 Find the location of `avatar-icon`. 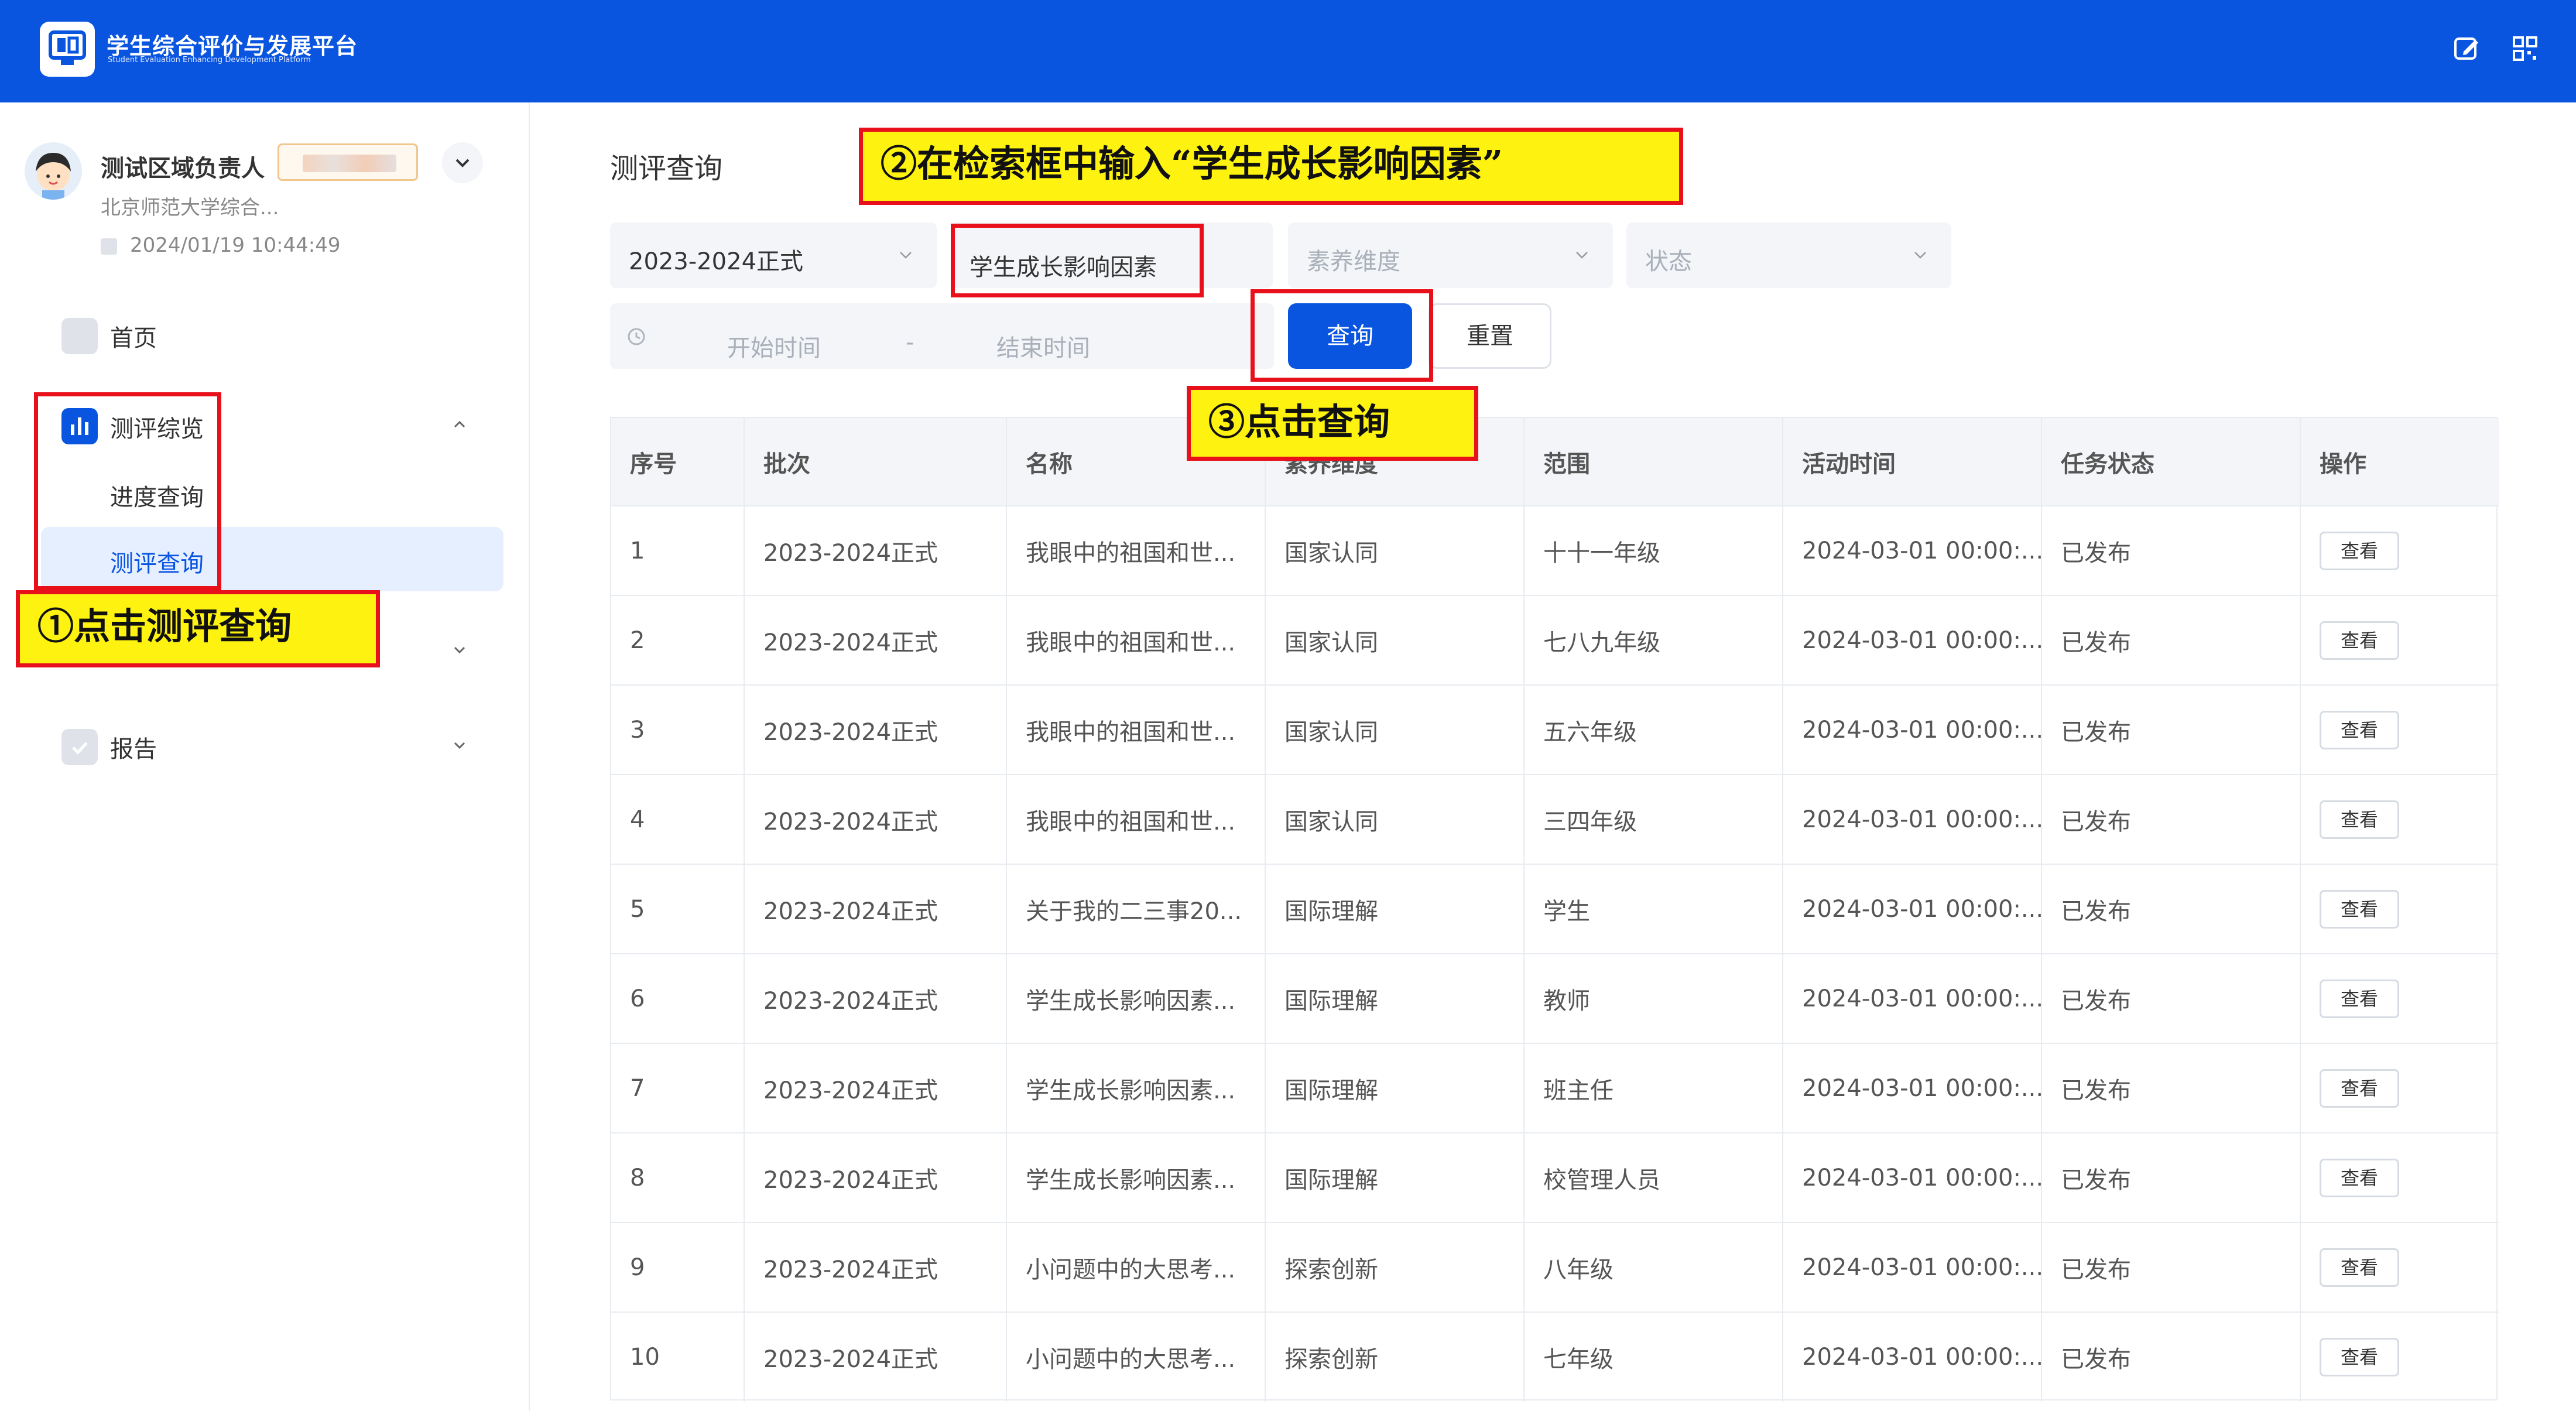

avatar-icon is located at coordinates (53, 177).